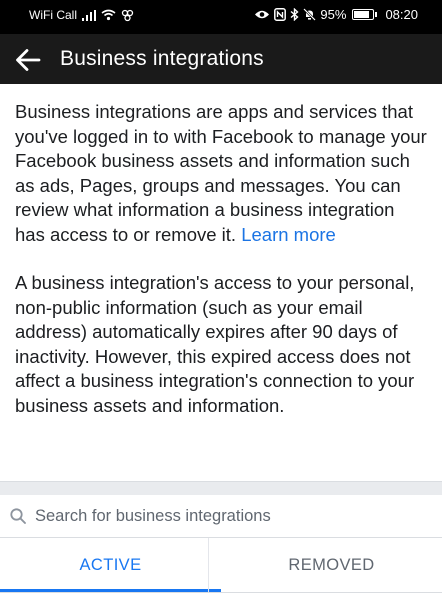 The height and width of the screenshot is (600, 442). What do you see at coordinates (363, 14) in the screenshot?
I see `battery-icon` at bounding box center [363, 14].